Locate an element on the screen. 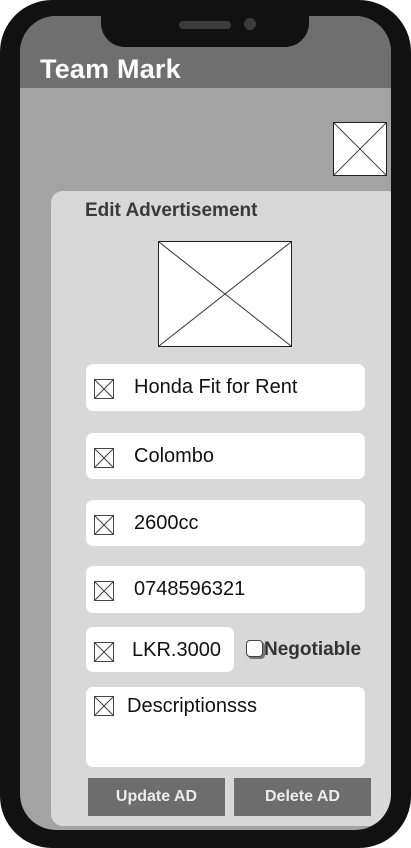 The image size is (411, 848). price-field-icon is located at coordinates (104, 652).